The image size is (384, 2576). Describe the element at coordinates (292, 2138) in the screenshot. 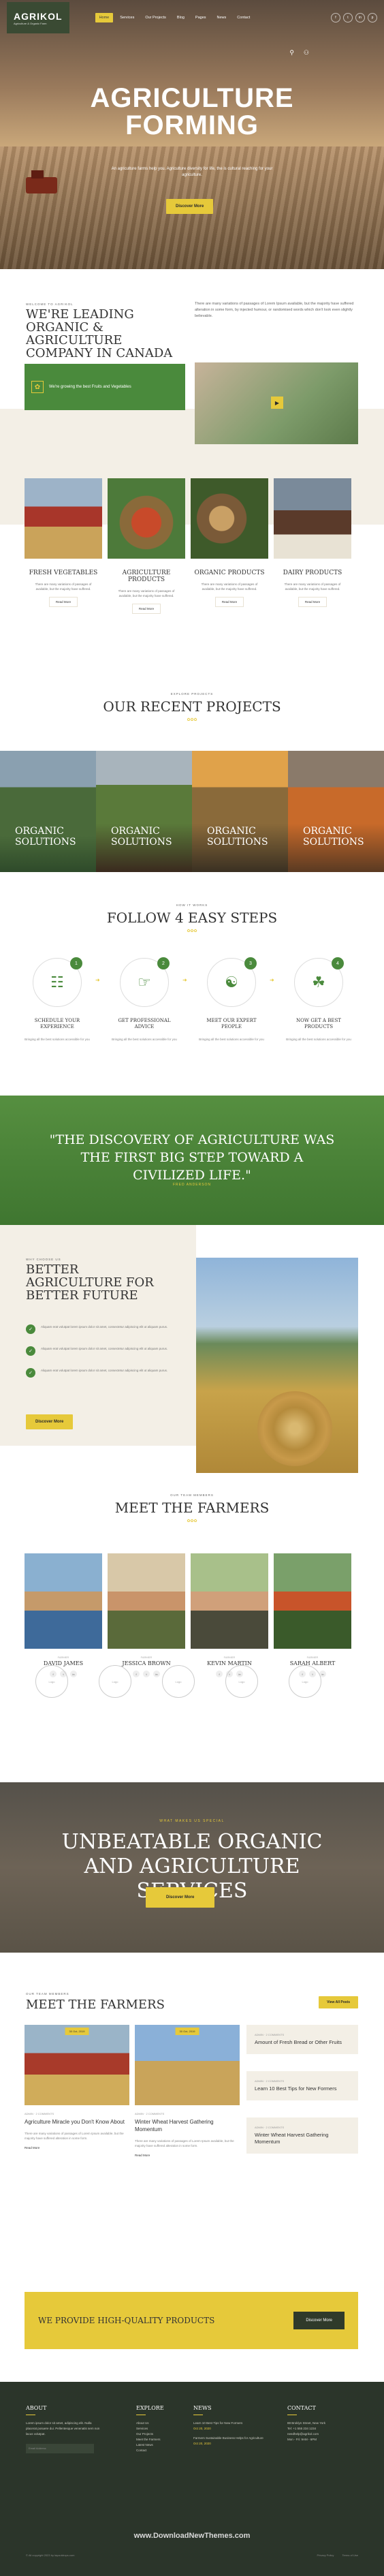

I see `side-post-title: Winter Wheat Harvest Gathering Momentum` at that location.